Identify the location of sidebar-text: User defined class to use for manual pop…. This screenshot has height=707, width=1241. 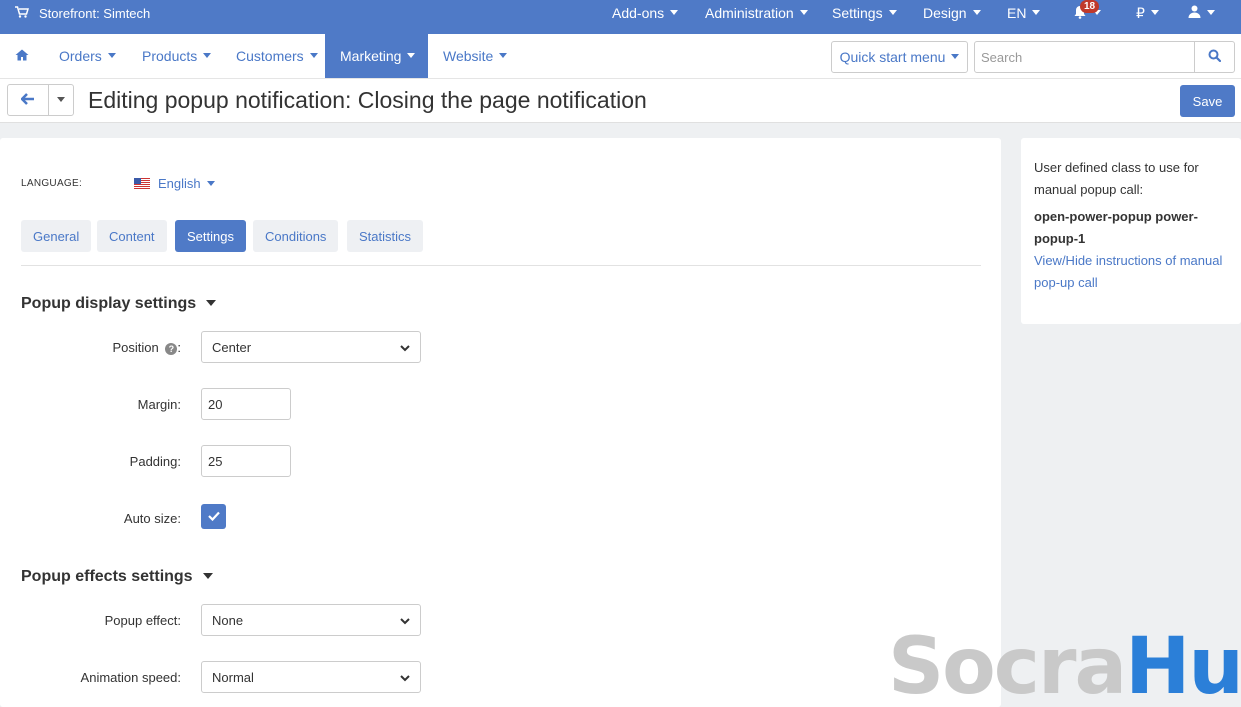
(1116, 178).